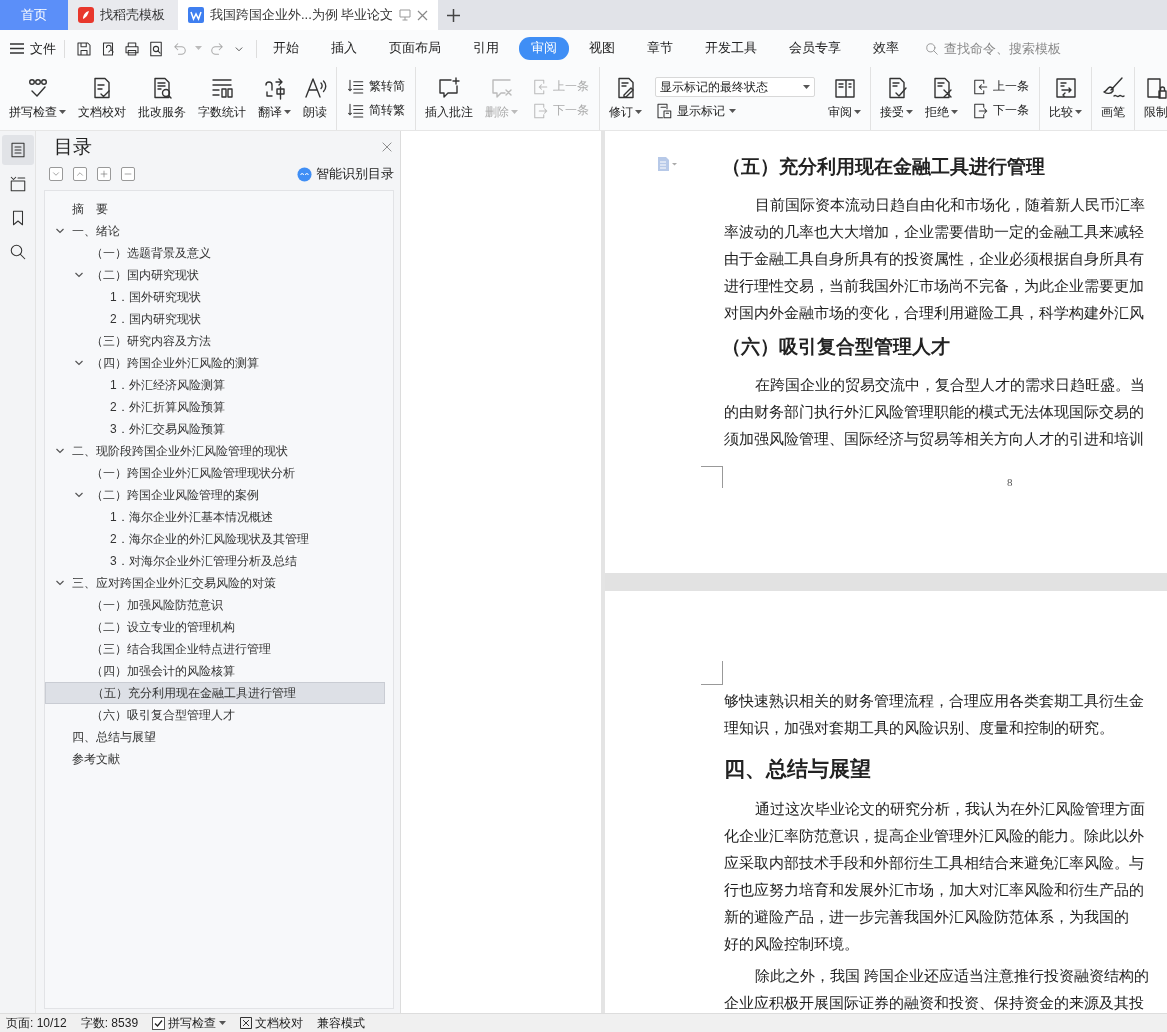 The width and height of the screenshot is (1167, 1032). I want to click on ribbon-tab: 页面布局, so click(415, 48).